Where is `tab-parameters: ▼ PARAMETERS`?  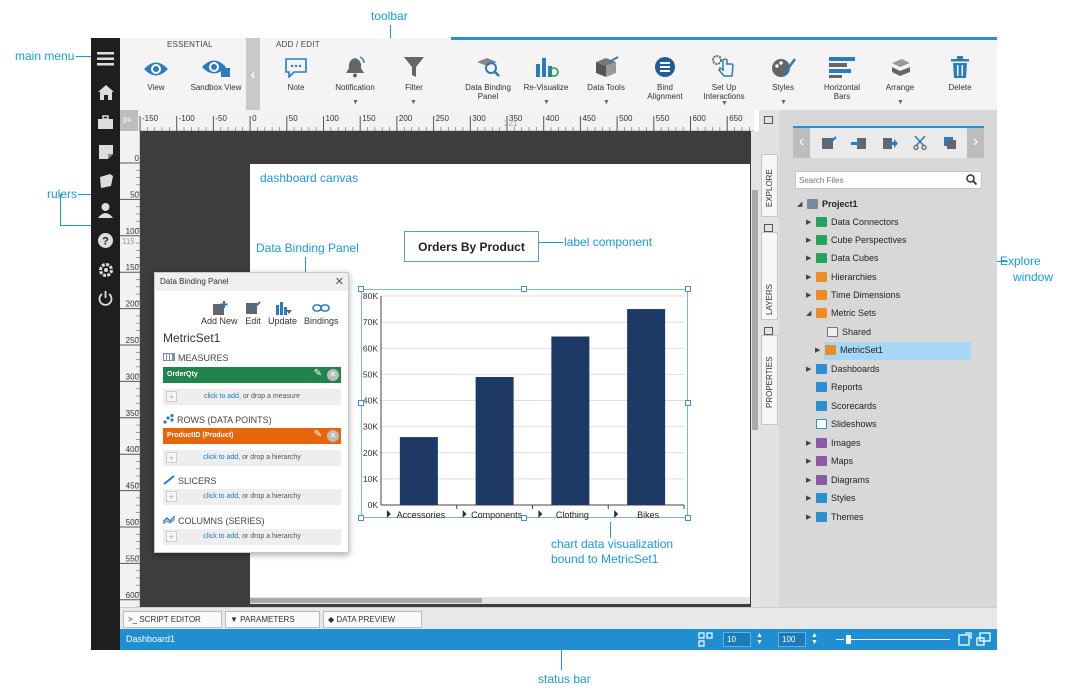
tab-parameters: ▼ PARAMETERS is located at coordinates (272, 619).